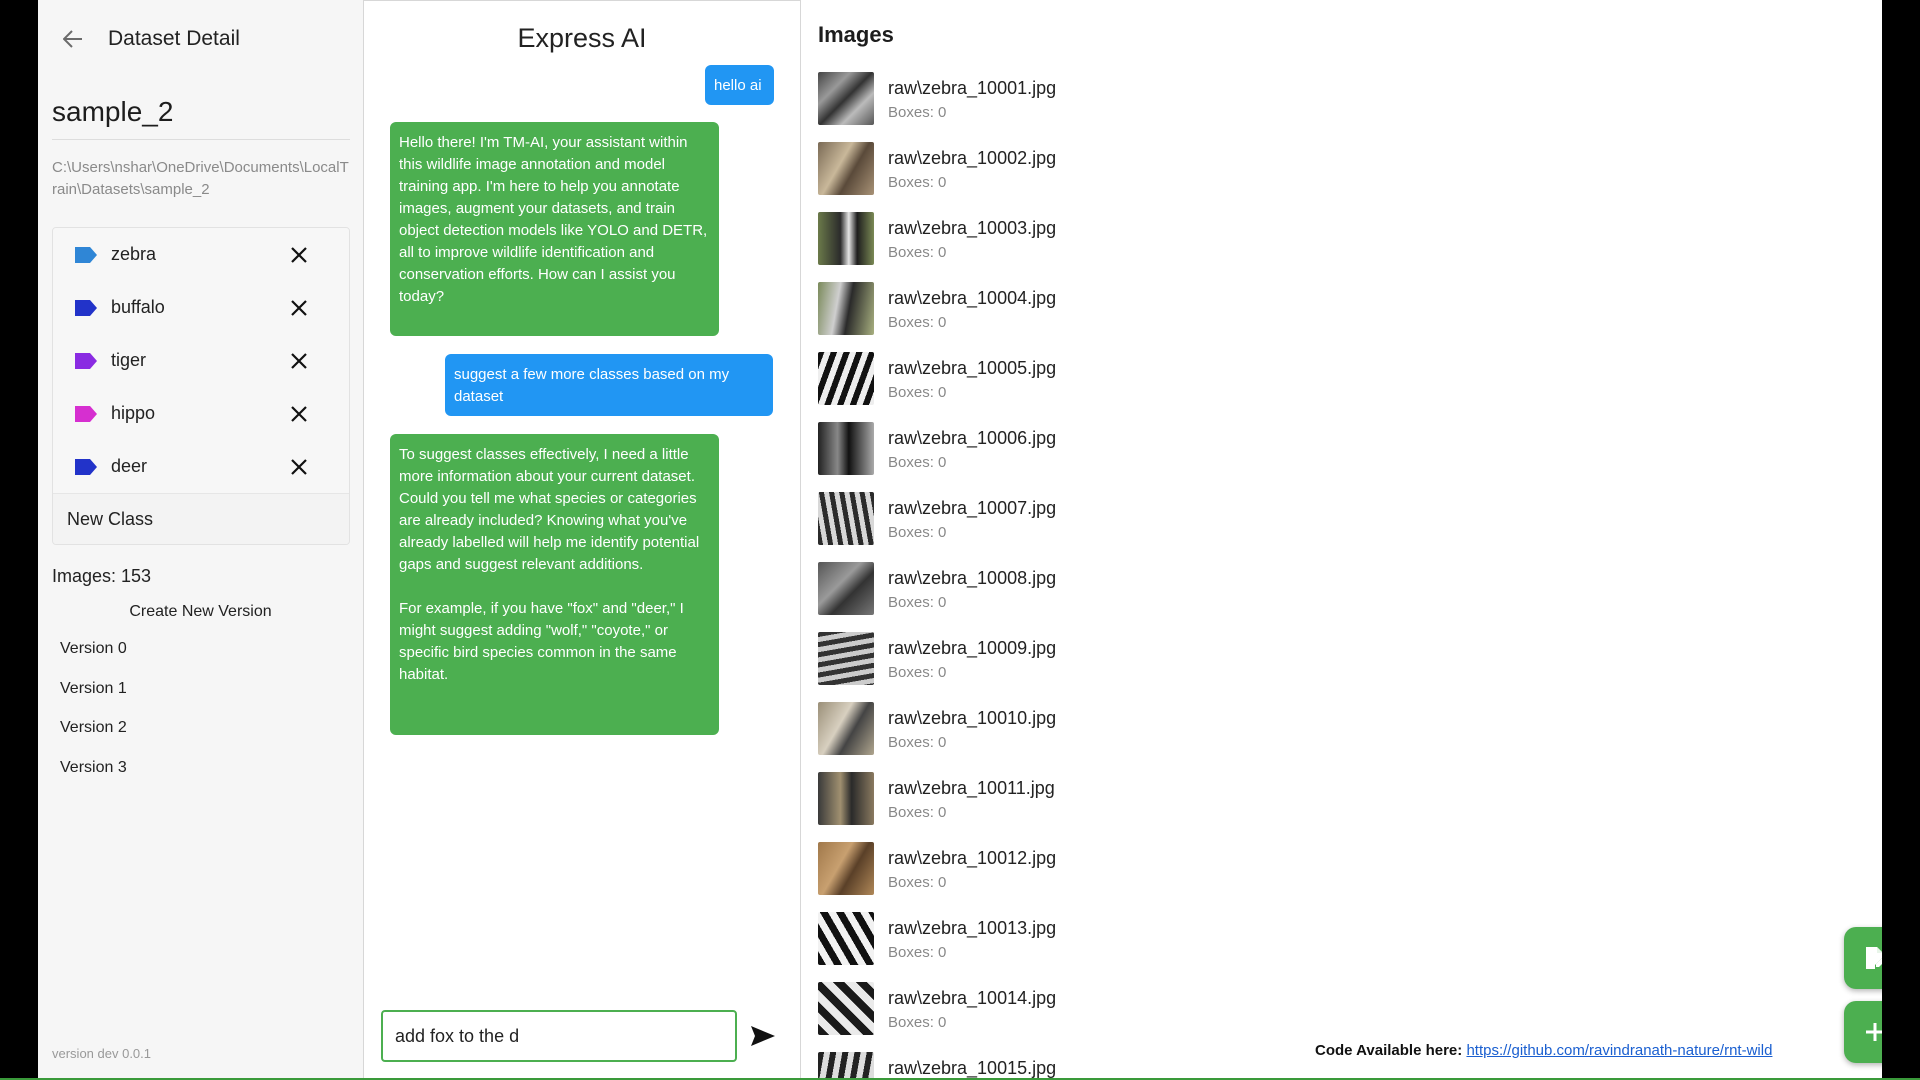  What do you see at coordinates (93, 768) in the screenshot?
I see `version-item: Version 3` at bounding box center [93, 768].